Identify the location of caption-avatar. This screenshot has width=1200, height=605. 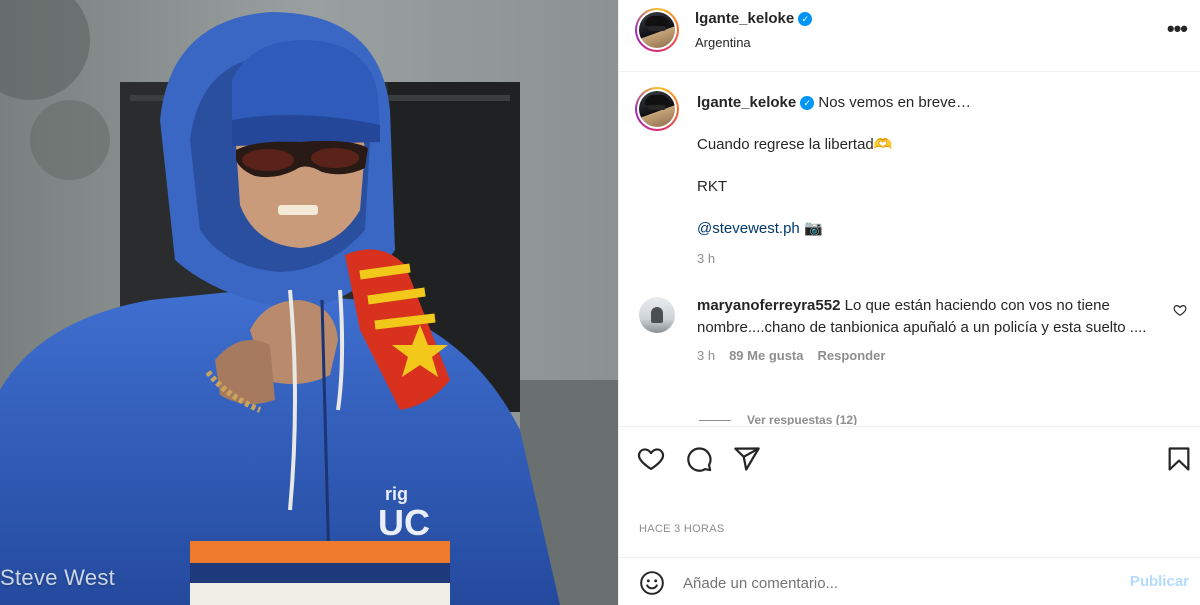
(657, 109).